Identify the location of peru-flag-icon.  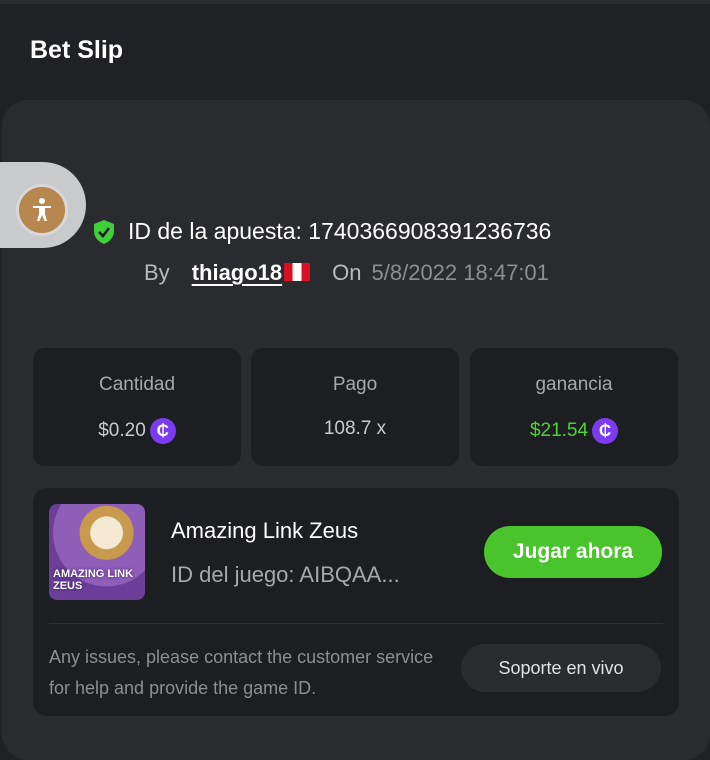
(297, 272).